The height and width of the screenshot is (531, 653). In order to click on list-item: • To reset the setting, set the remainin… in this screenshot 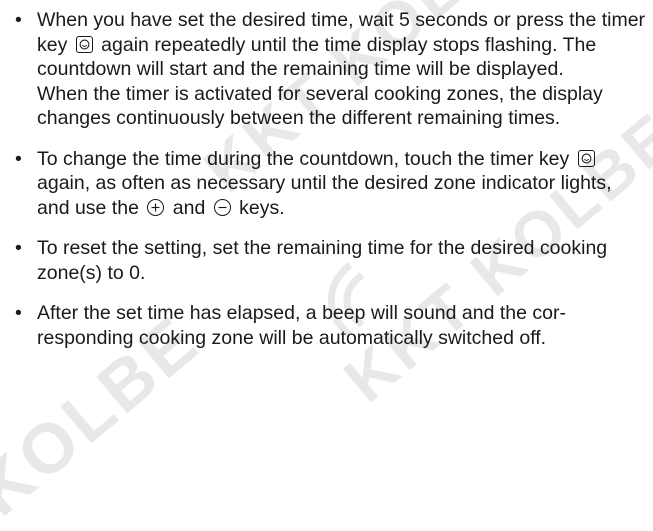, I will do `click(330, 260)`.